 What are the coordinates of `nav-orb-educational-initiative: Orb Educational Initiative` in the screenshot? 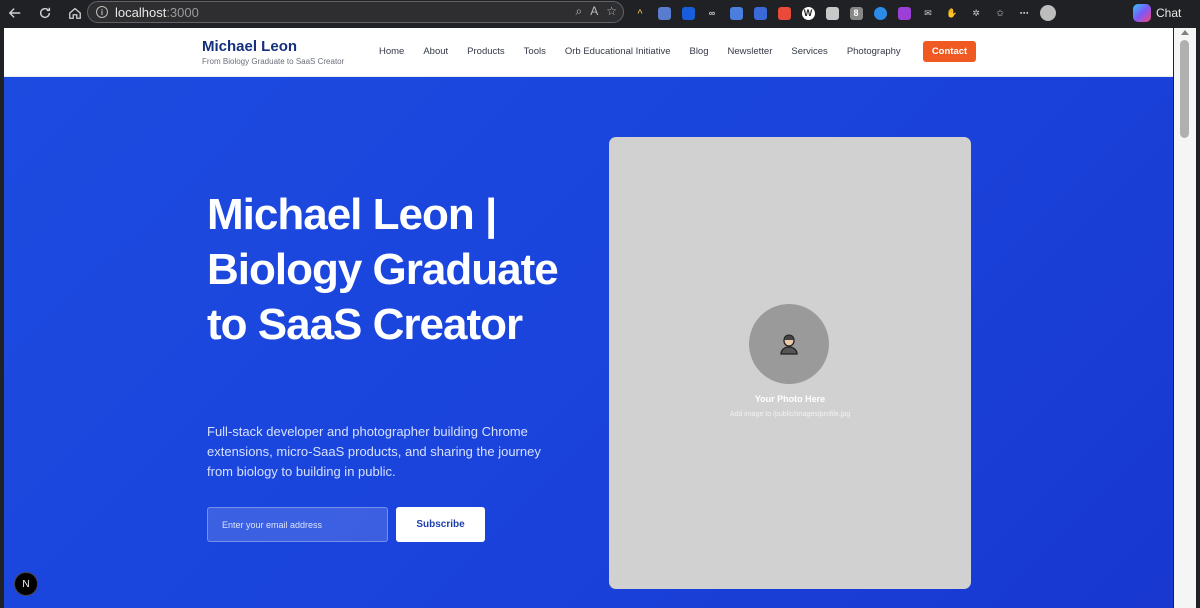 It's located at (618, 52).